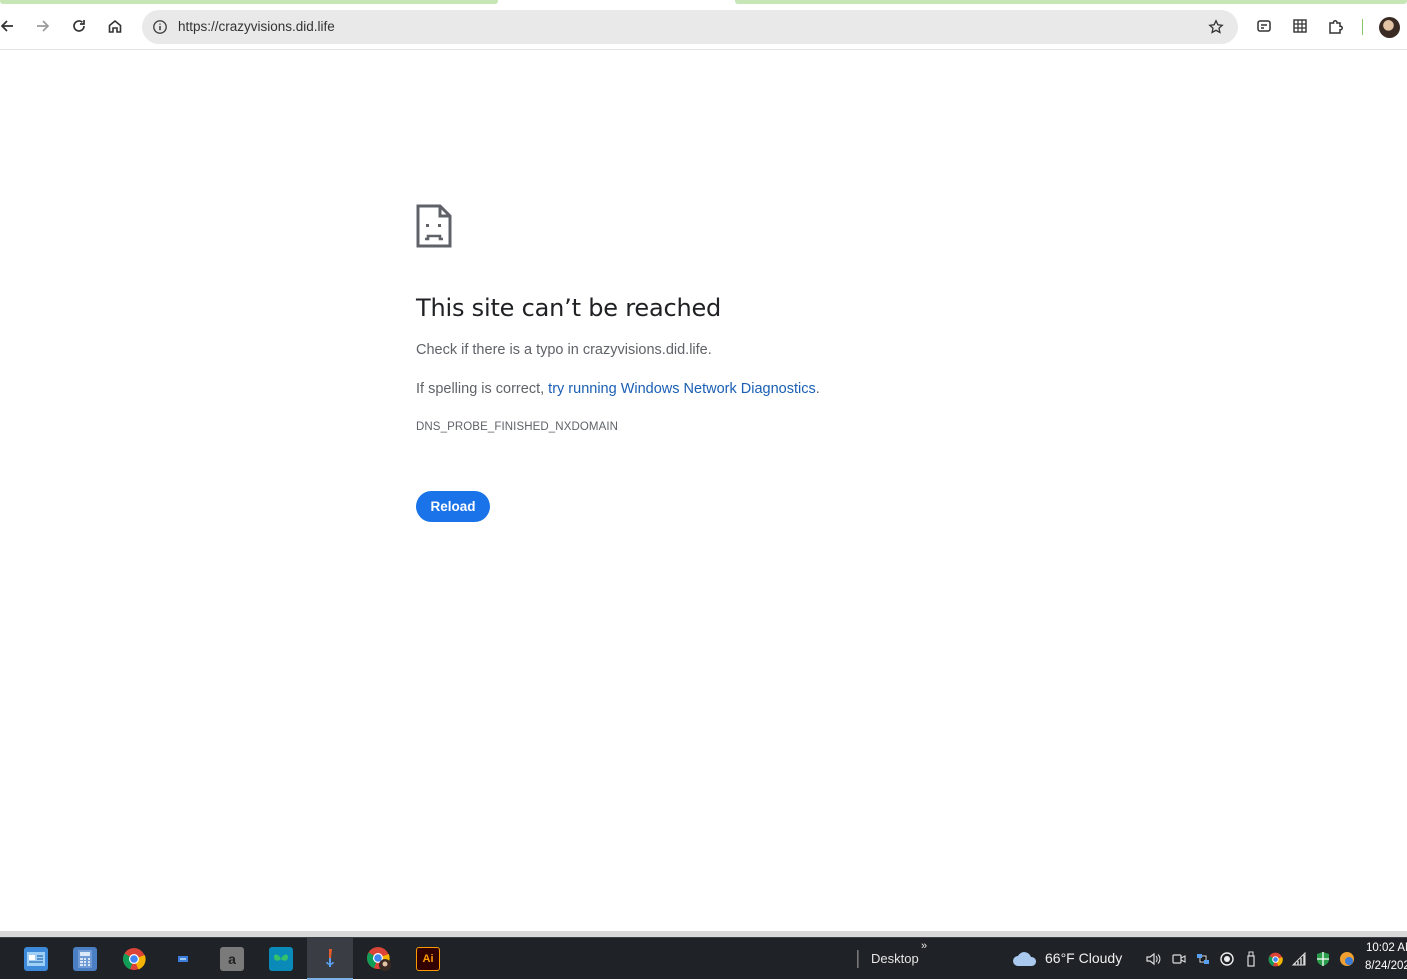 This screenshot has height=980, width=1407. Describe the element at coordinates (453, 506) in the screenshot. I see `reload-page-button: Reload` at that location.